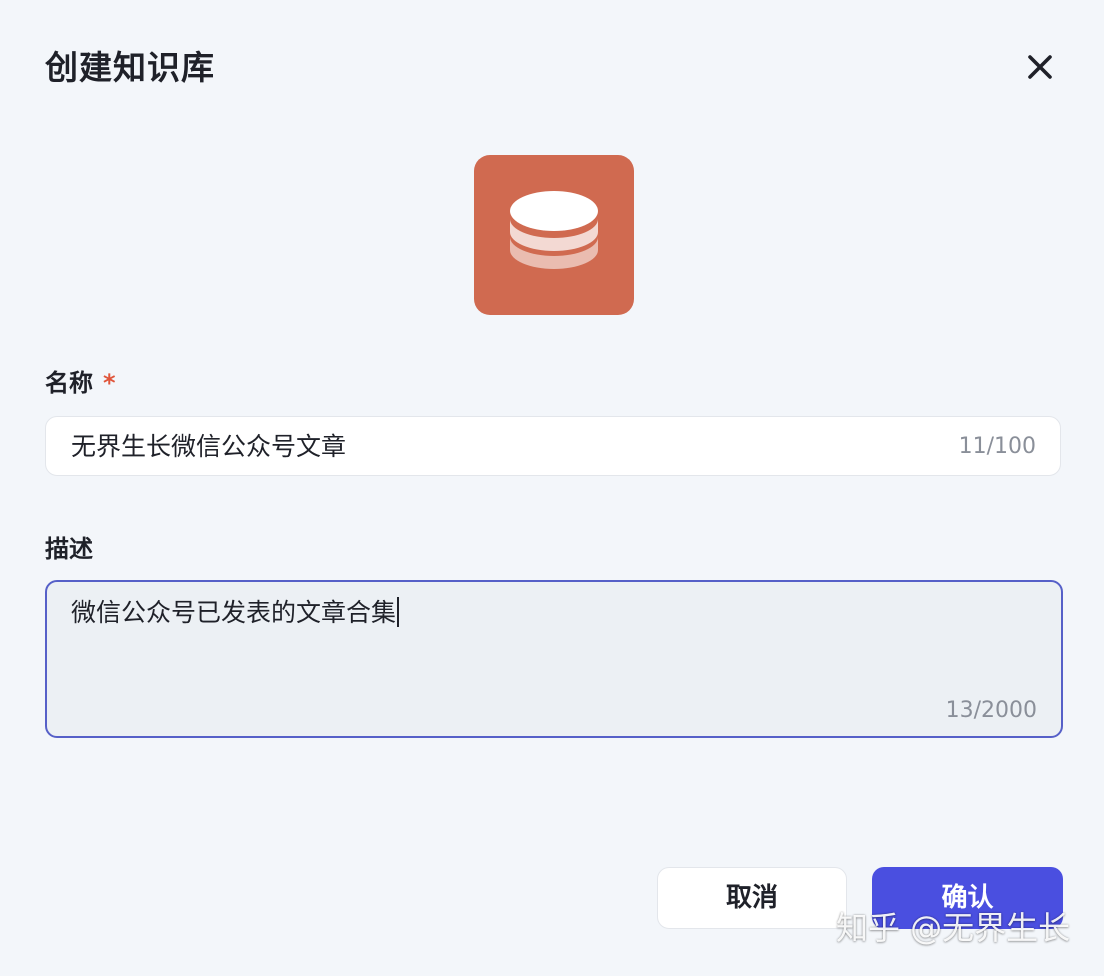  What do you see at coordinates (209, 446) in the screenshot?
I see `name-input-value: 无界生长微信公众号文章` at bounding box center [209, 446].